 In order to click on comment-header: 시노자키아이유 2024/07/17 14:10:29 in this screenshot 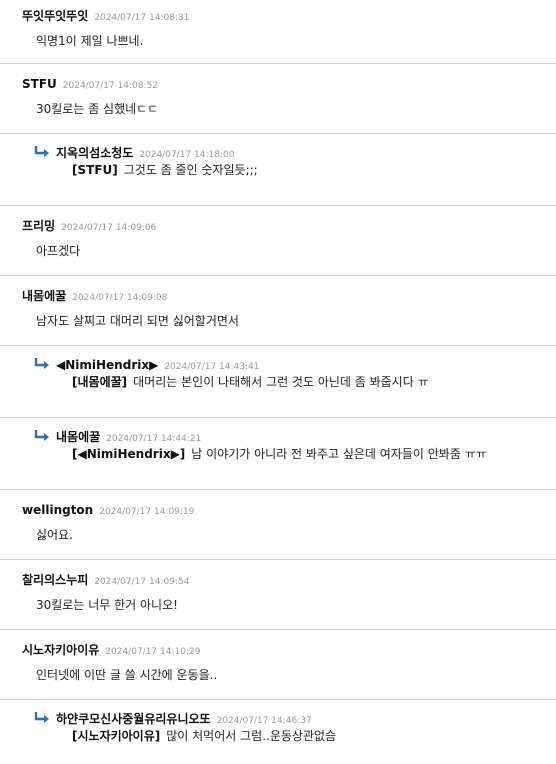, I will do `click(111, 648)`.